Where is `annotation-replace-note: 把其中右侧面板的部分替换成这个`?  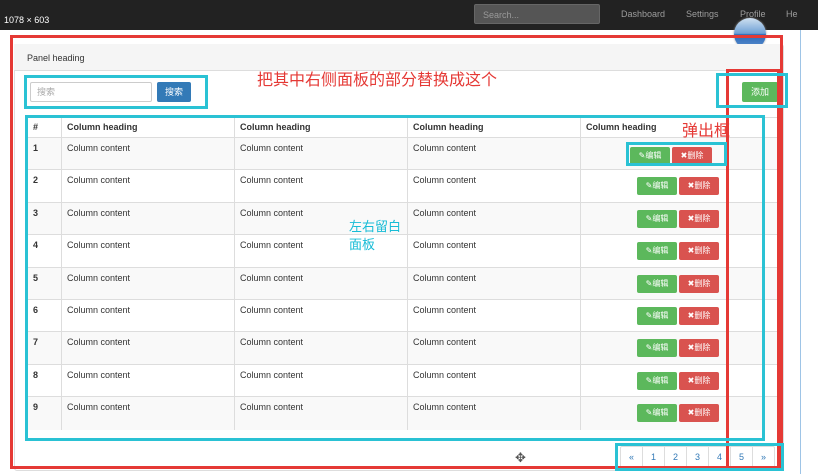
annotation-replace-note: 把其中右侧面板的部分替换成这个 is located at coordinates (377, 80).